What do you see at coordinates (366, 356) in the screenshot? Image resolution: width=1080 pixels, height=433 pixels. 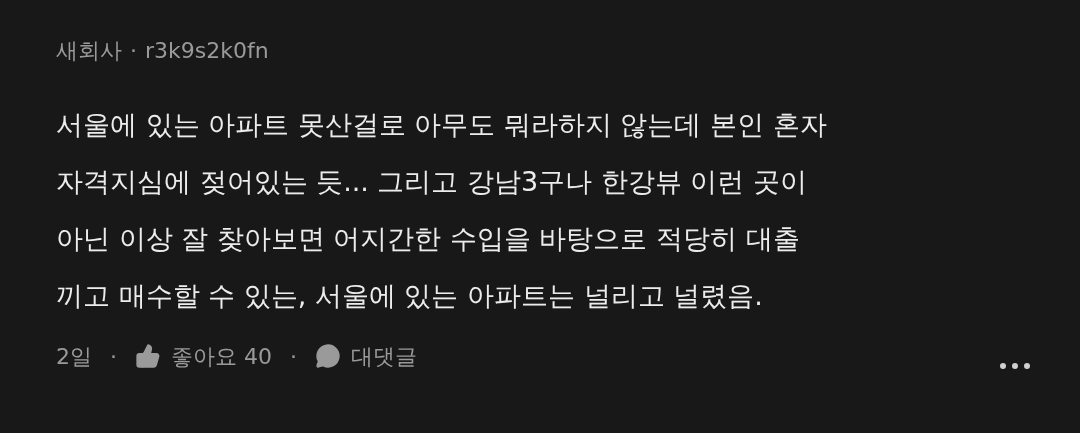 I see `reply-button: 대댓글` at bounding box center [366, 356].